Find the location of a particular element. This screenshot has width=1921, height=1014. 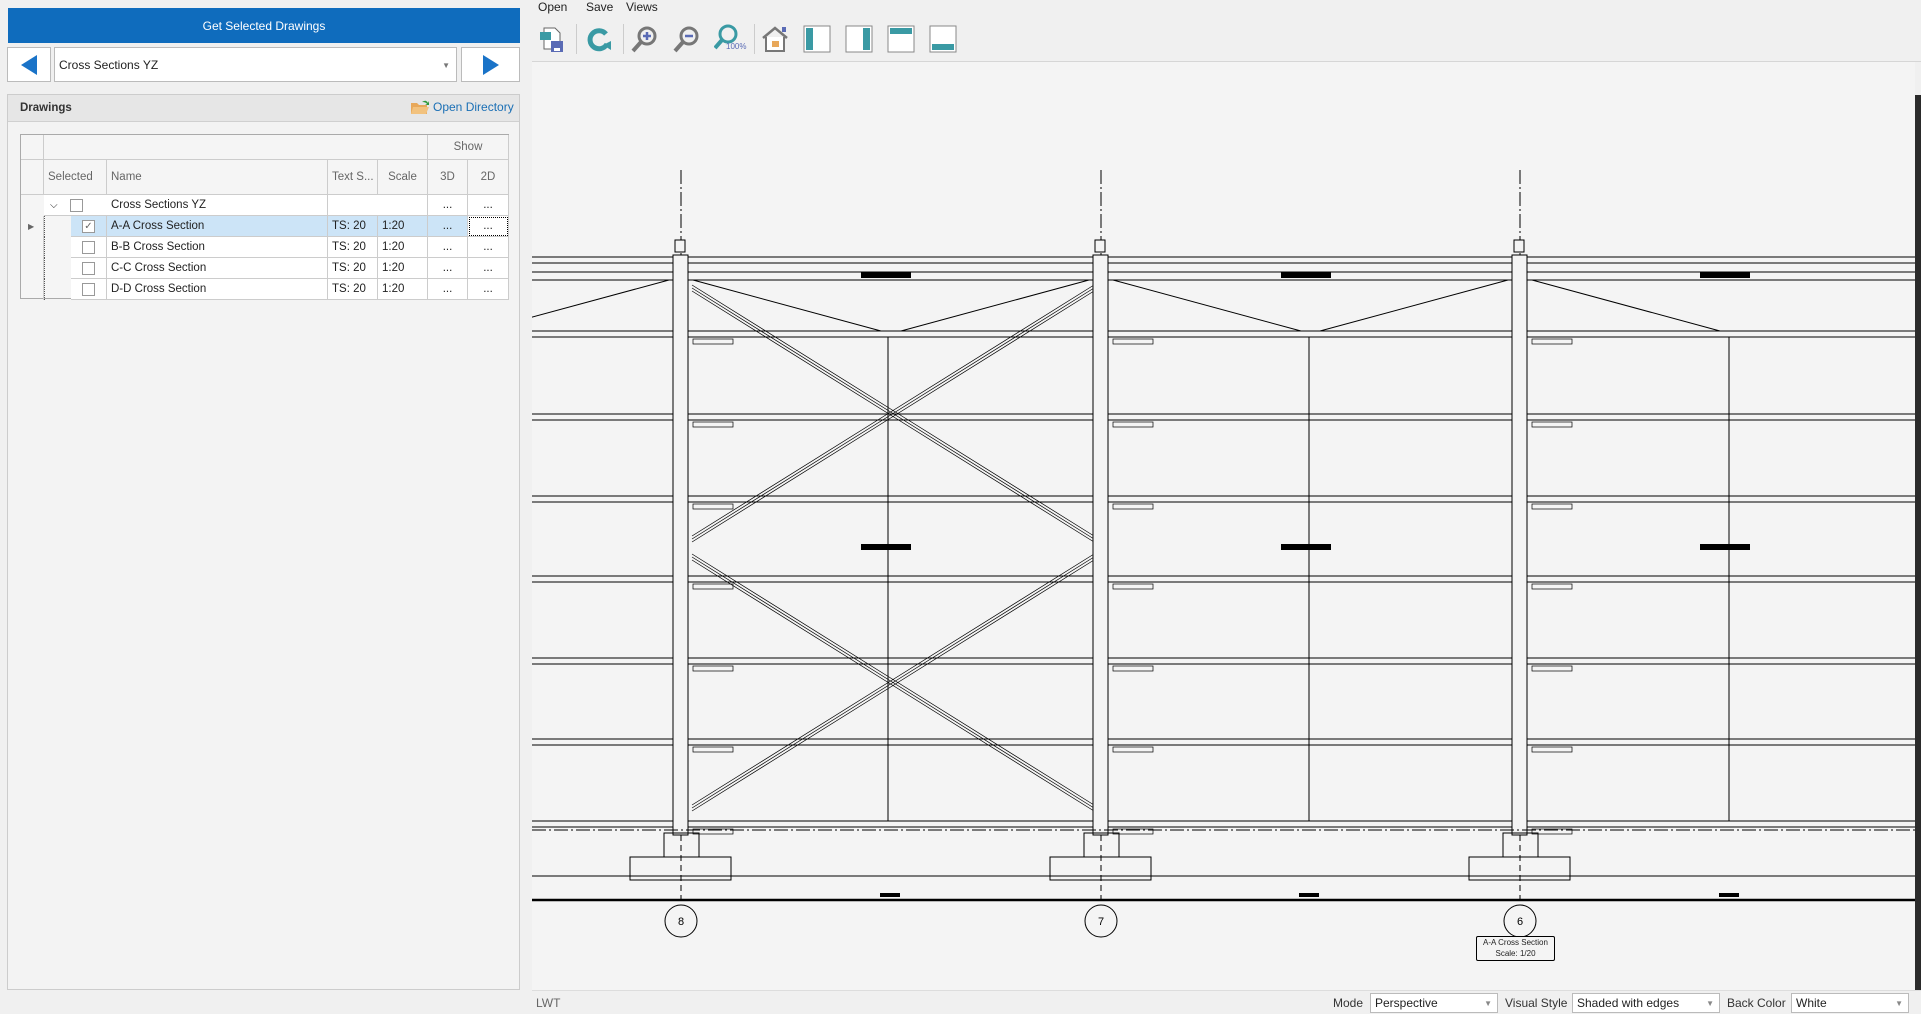

group-row-select: ⌵ is located at coordinates (75, 205).